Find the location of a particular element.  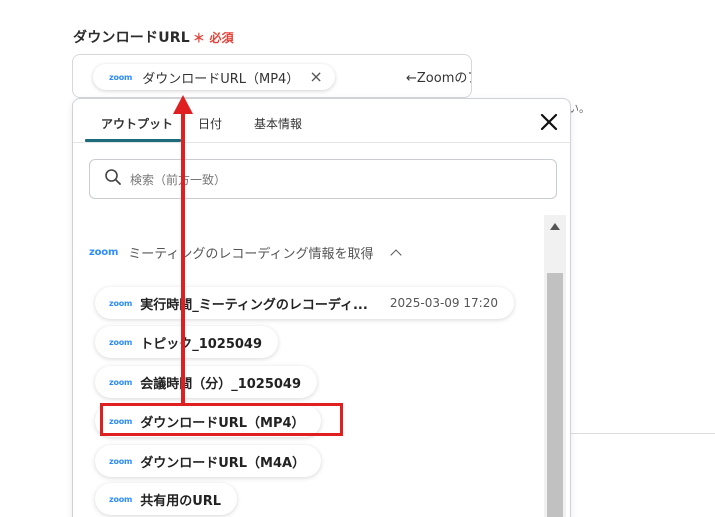

item-value: 2025-03-09 17:20 is located at coordinates (443, 303).